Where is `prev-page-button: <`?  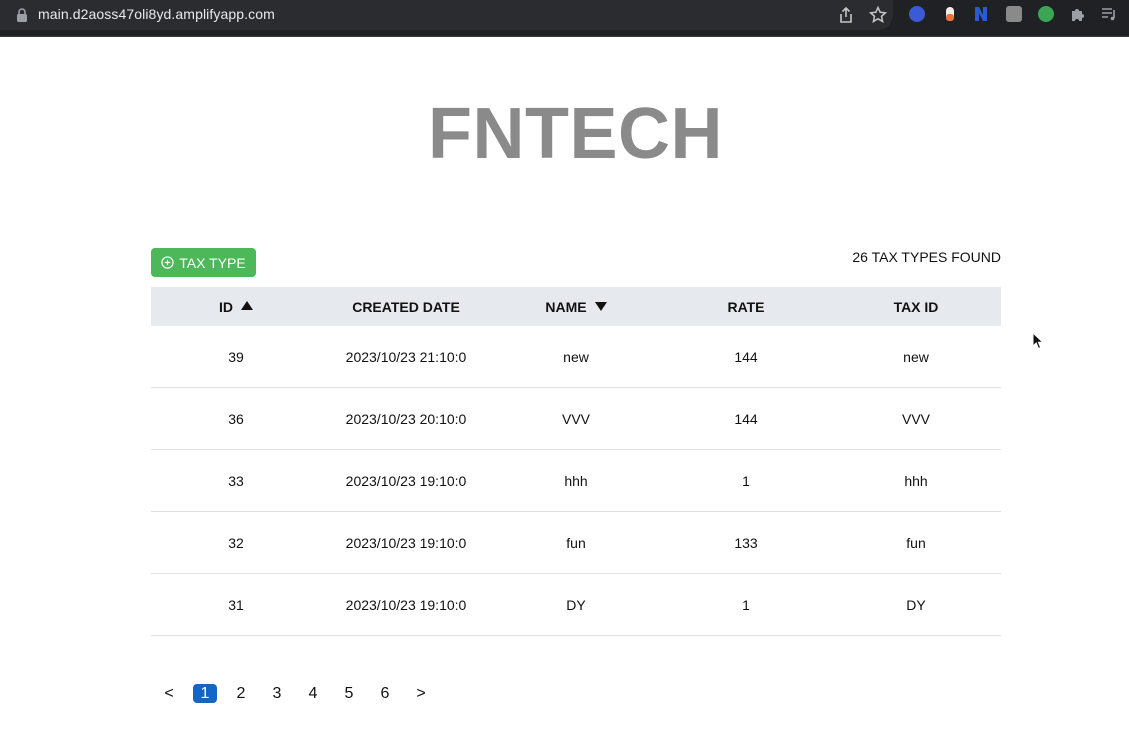
prev-page-button: < is located at coordinates (169, 694).